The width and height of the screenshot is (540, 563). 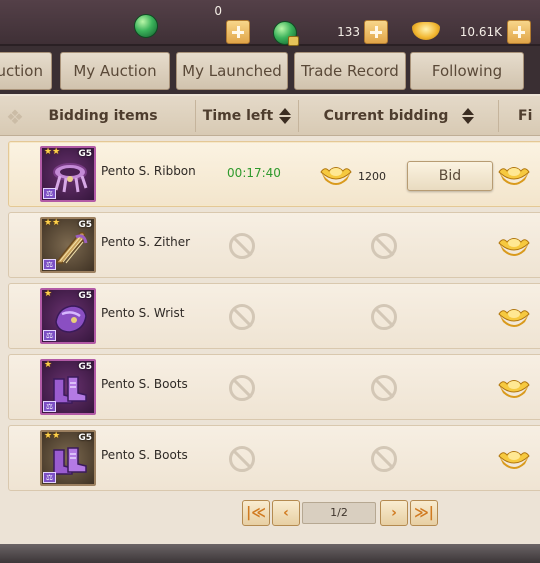 I want to click on item-name: Pento S. Wrist, so click(x=143, y=313).